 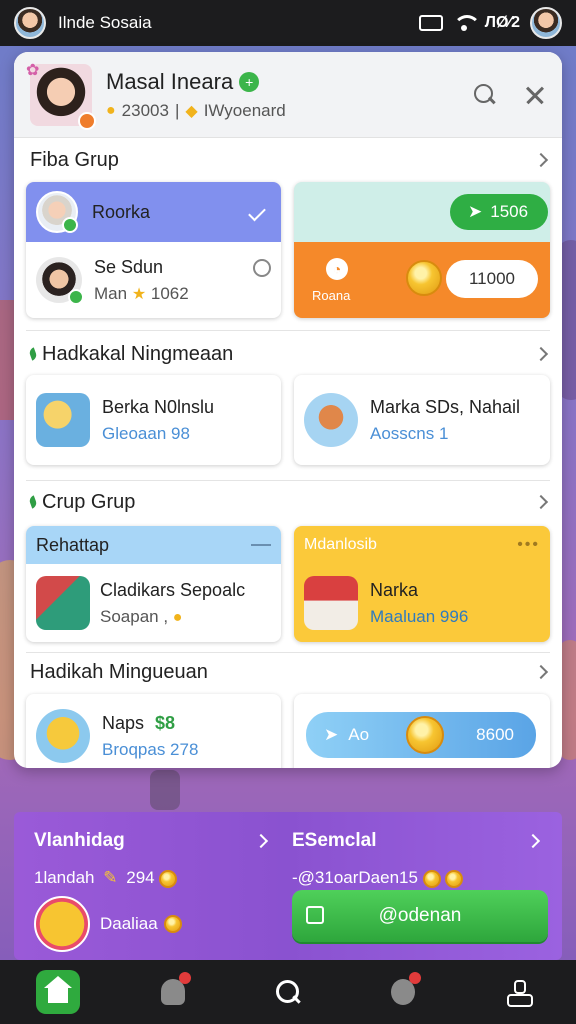 What do you see at coordinates (158, 406) in the screenshot?
I see `achievement-name: Berka N0lnslu` at bounding box center [158, 406].